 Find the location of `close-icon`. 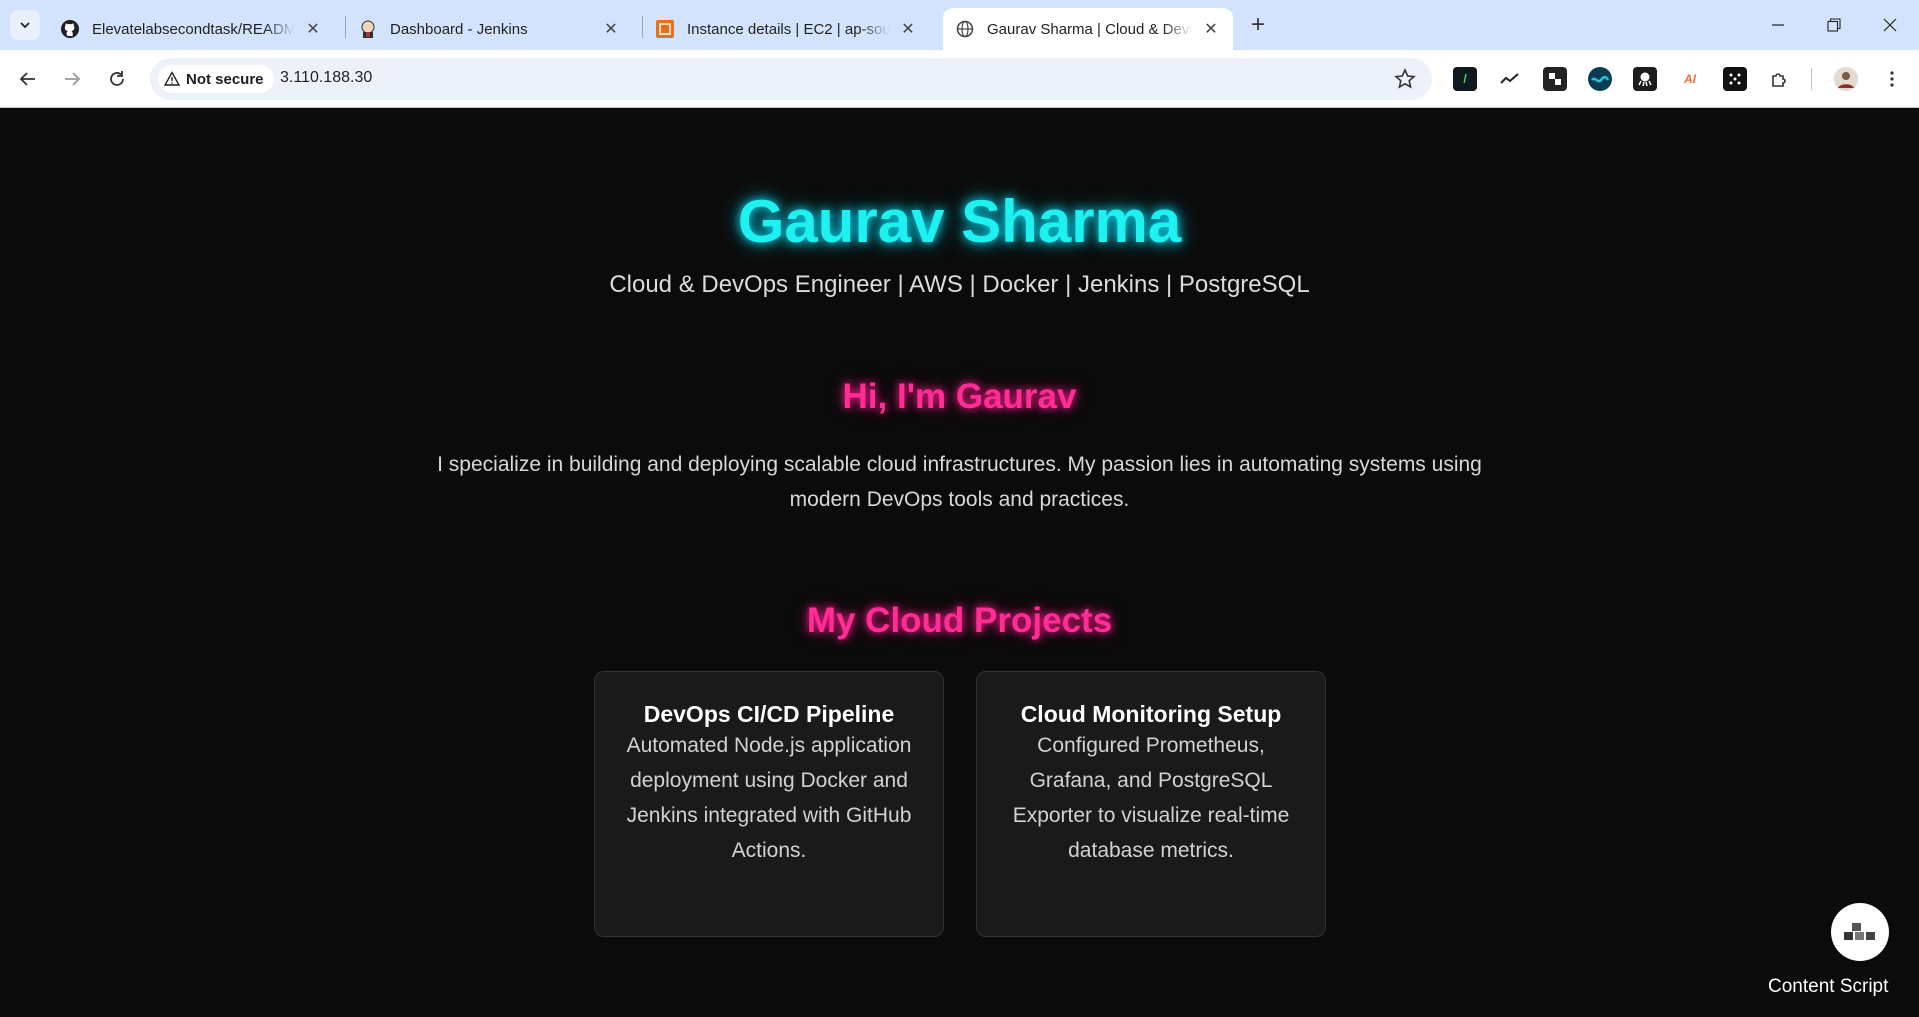

close-icon is located at coordinates (1890, 25).